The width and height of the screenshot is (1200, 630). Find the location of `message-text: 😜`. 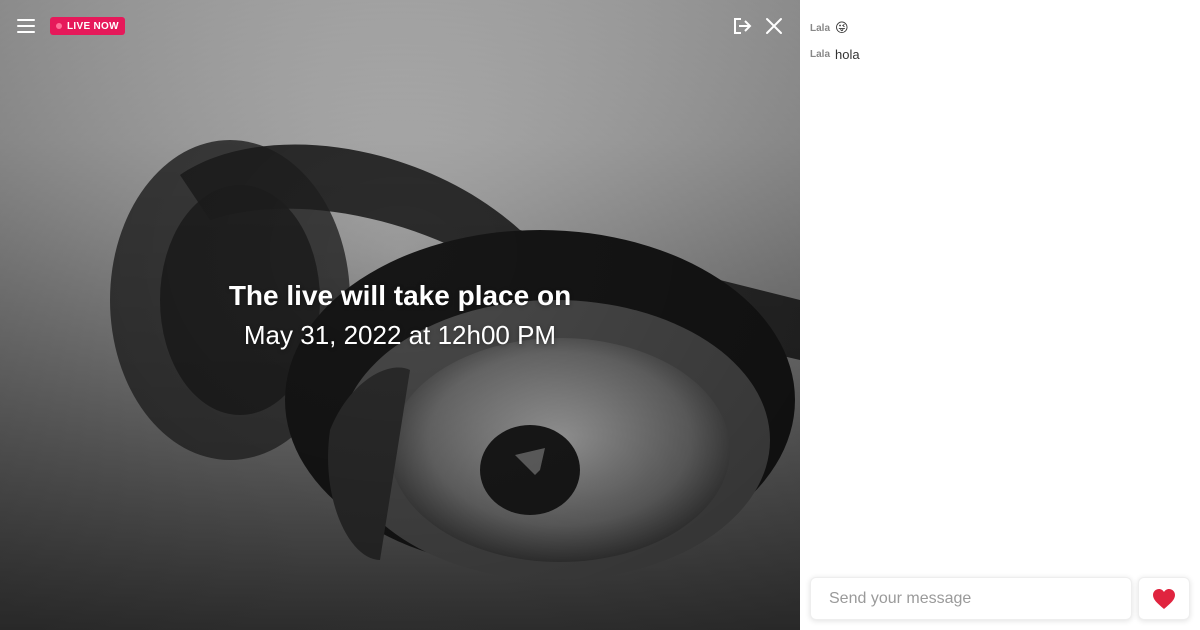

message-text: 😜 is located at coordinates (842, 27).